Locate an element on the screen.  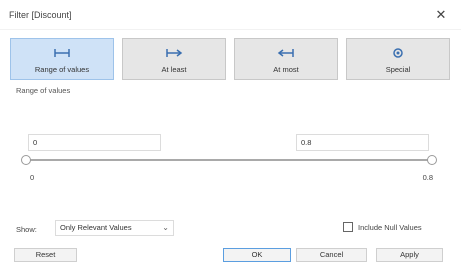
at-most-icon is located at coordinates (285, 53).